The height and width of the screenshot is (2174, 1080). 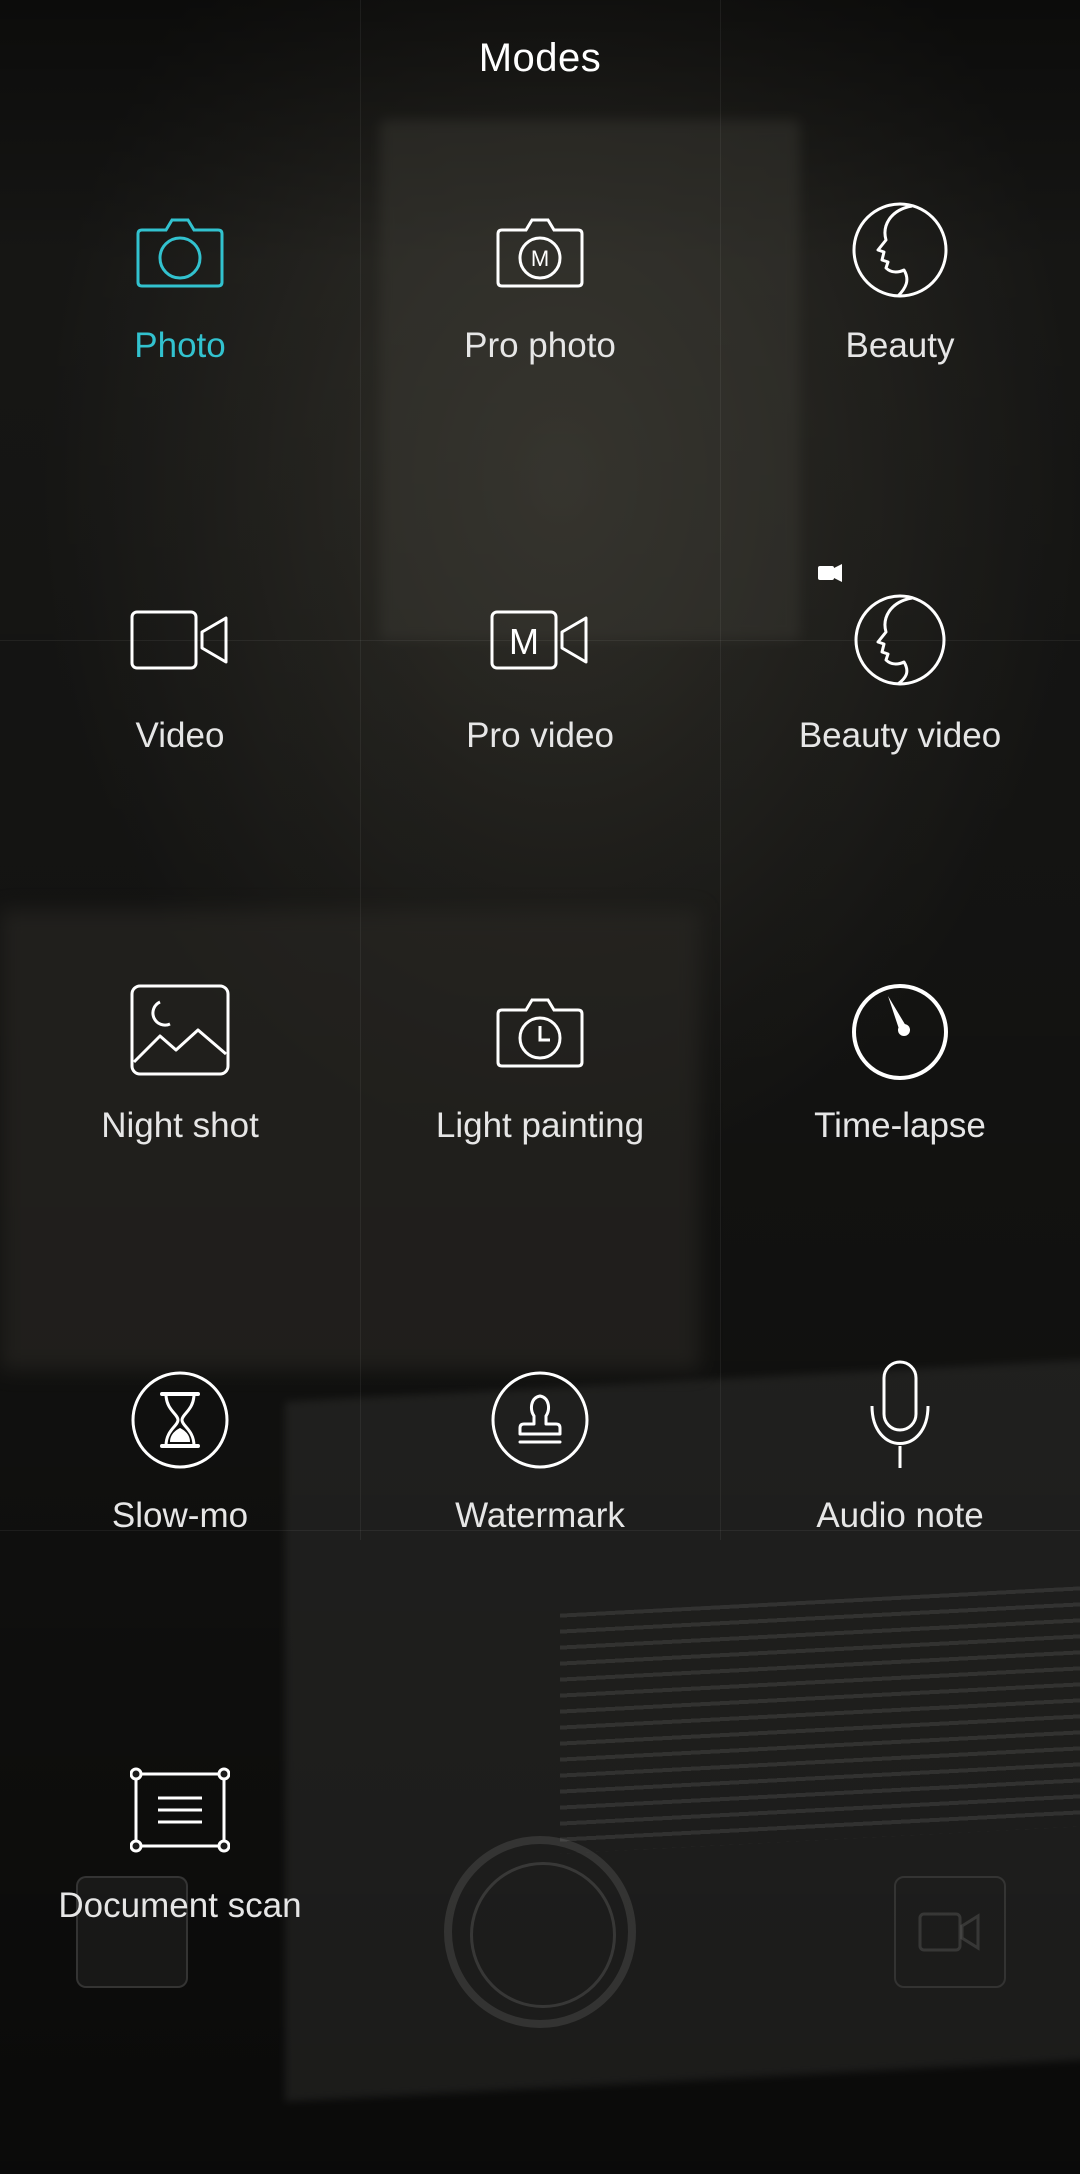 I want to click on camera-icon, so click(x=180, y=250).